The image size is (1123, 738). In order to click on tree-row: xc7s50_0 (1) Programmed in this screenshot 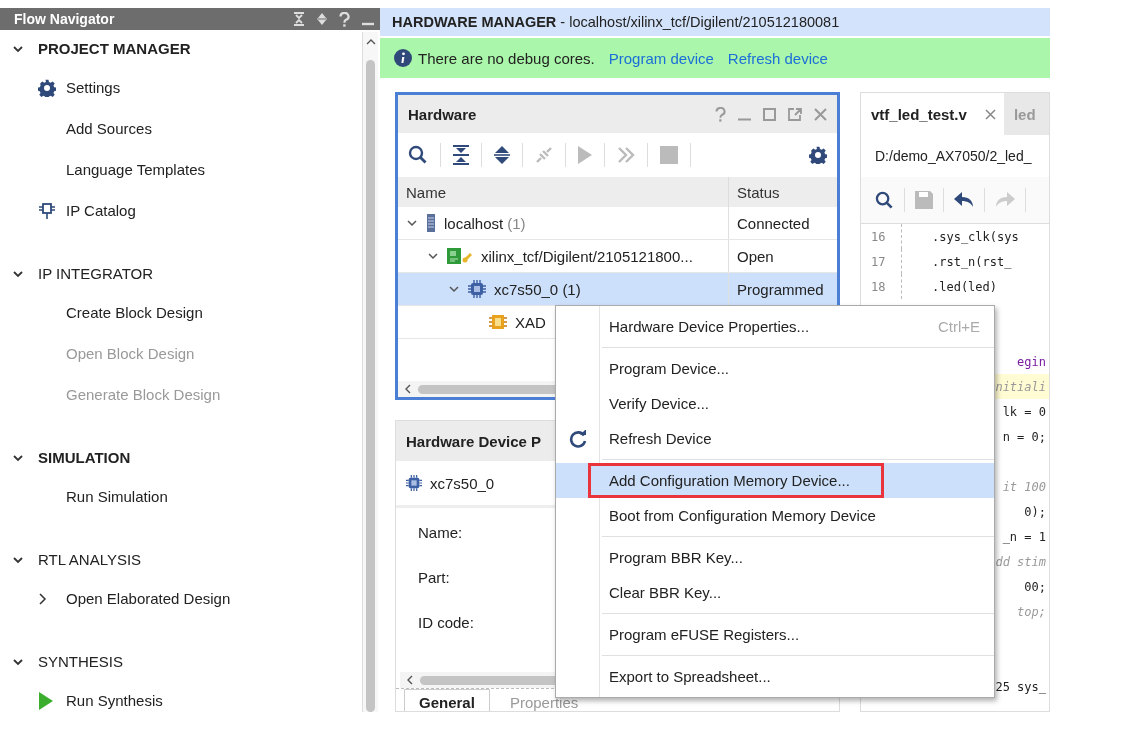, I will do `click(617, 289)`.